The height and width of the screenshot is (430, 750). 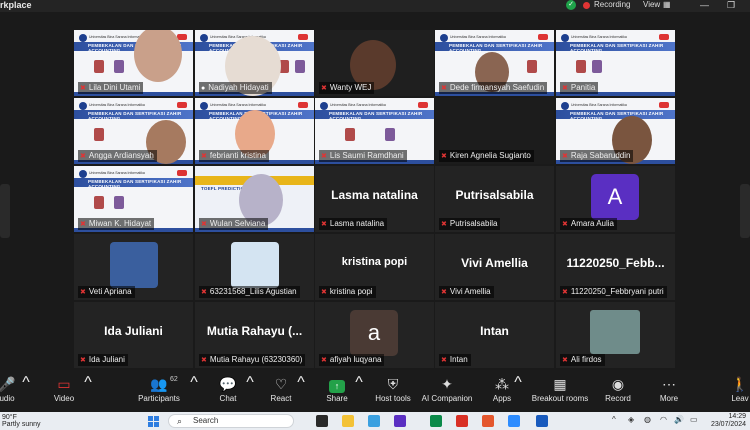 I want to click on minimize-icon: —, so click(x=704, y=5).